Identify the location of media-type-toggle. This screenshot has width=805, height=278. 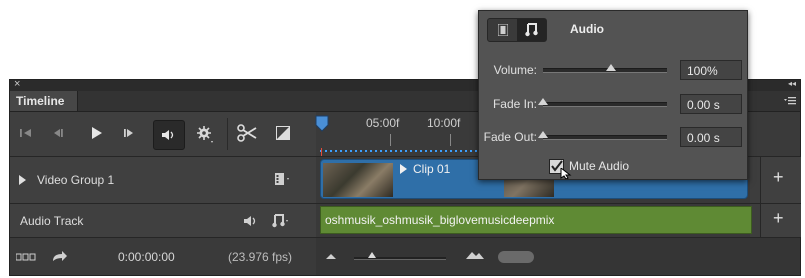
(517, 30).